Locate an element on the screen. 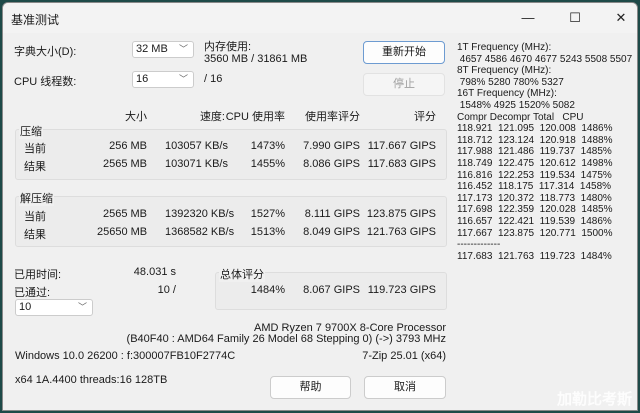  decompress-label: 解压缩 is located at coordinates (36, 198).